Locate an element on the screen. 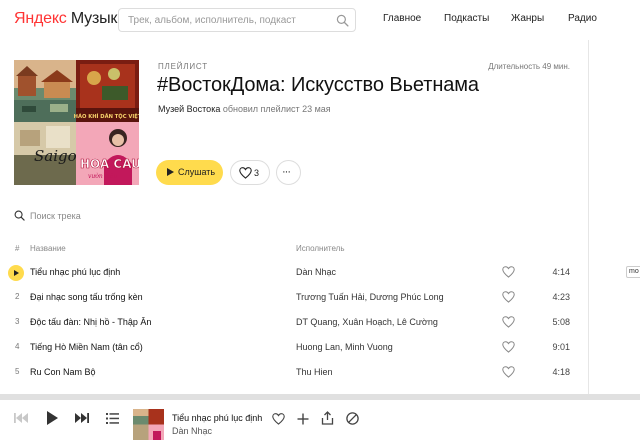 Image resolution: width=640 pixels, height=440 pixels. nav-podcasts: Подкасты is located at coordinates (466, 18).